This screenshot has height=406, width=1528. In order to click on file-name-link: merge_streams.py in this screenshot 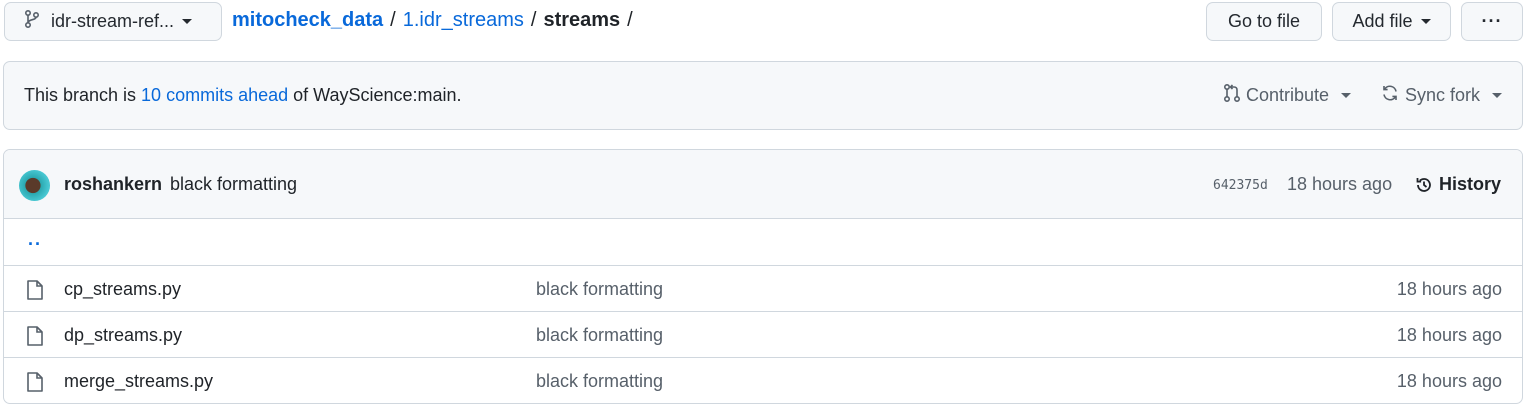, I will do `click(138, 381)`.